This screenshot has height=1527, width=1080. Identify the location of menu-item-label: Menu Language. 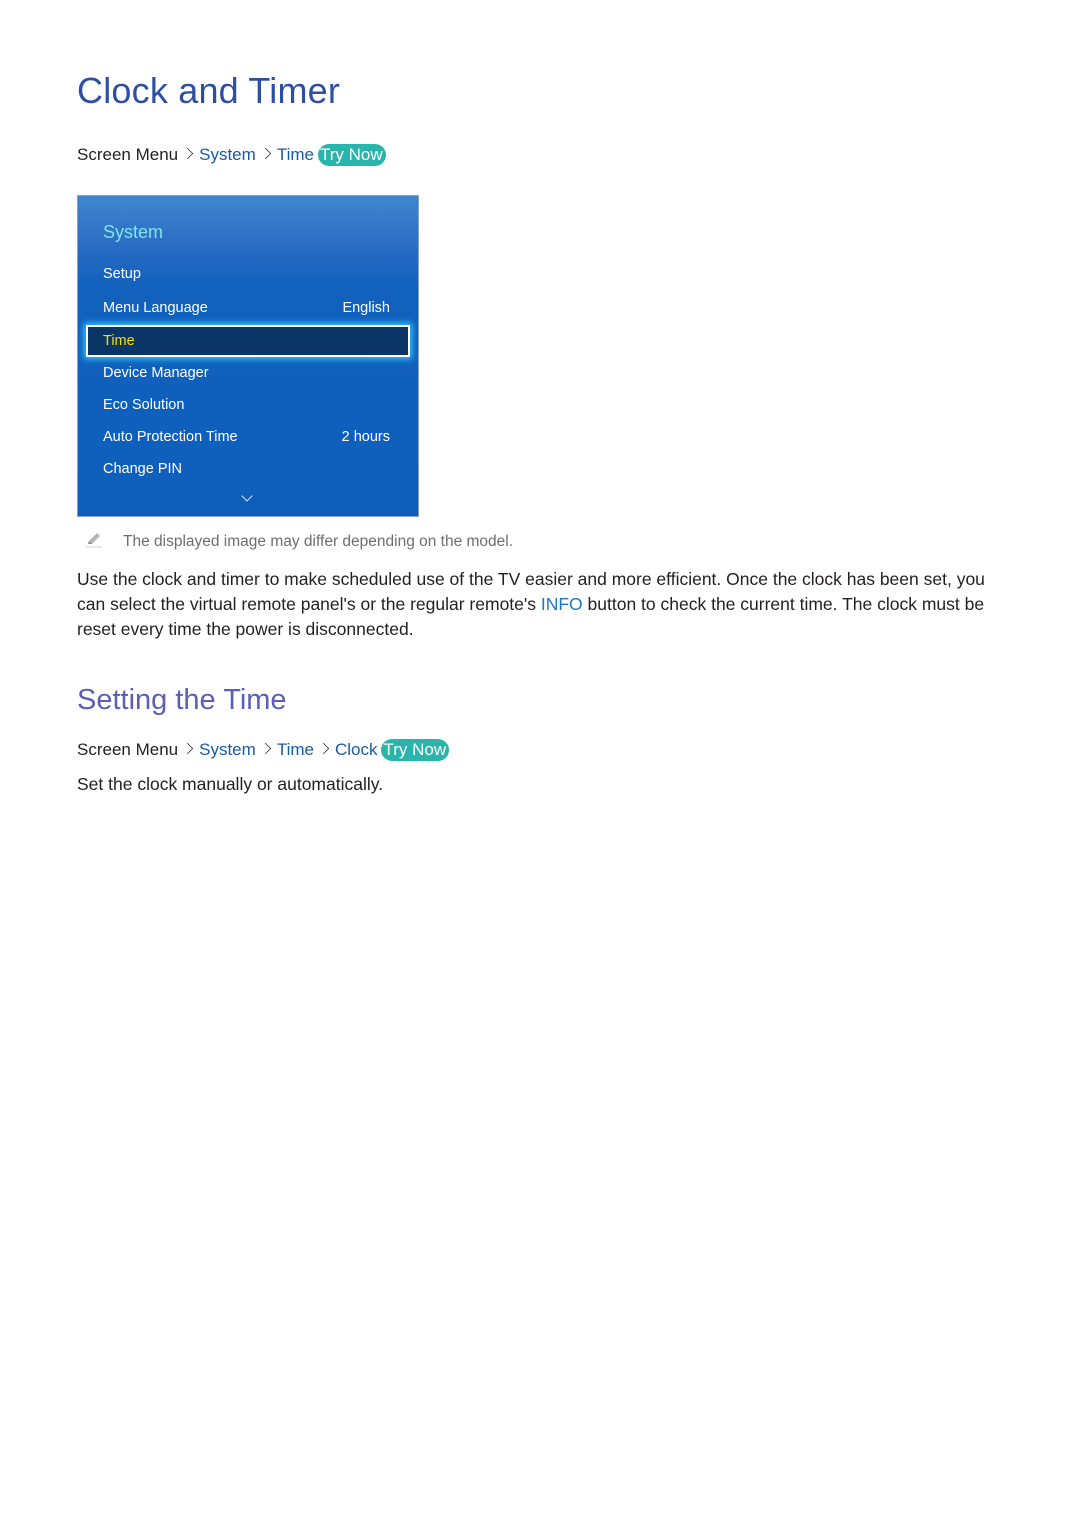
(155, 308).